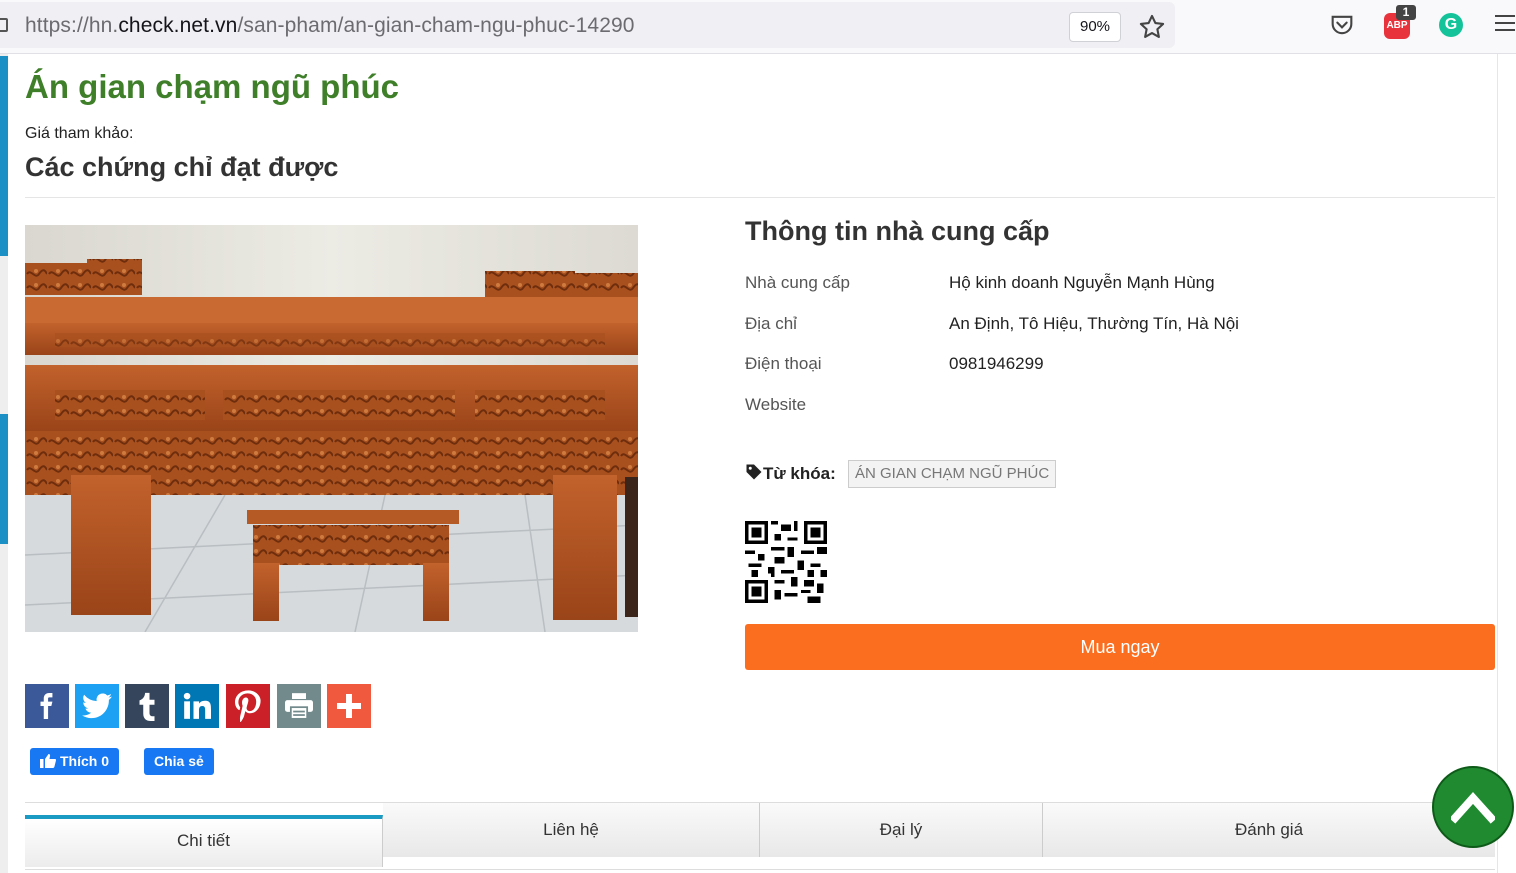  I want to click on address-label: Địa chỉ, so click(771, 323).